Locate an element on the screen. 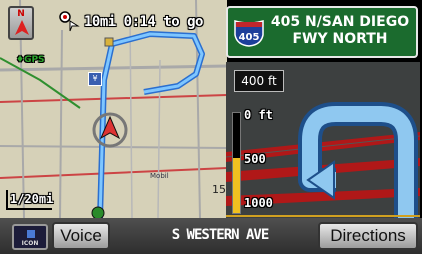 This screenshot has height=254, width=422. satellite-icon: ♦ is located at coordinates (20, 60).